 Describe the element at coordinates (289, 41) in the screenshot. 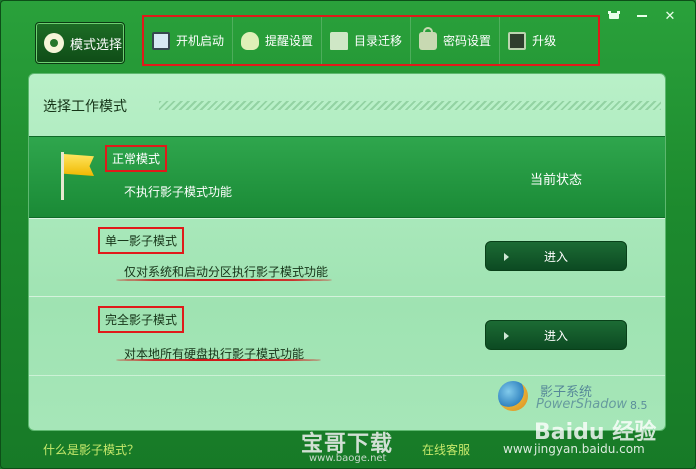

I see `tool-label: 提醒设置` at that location.